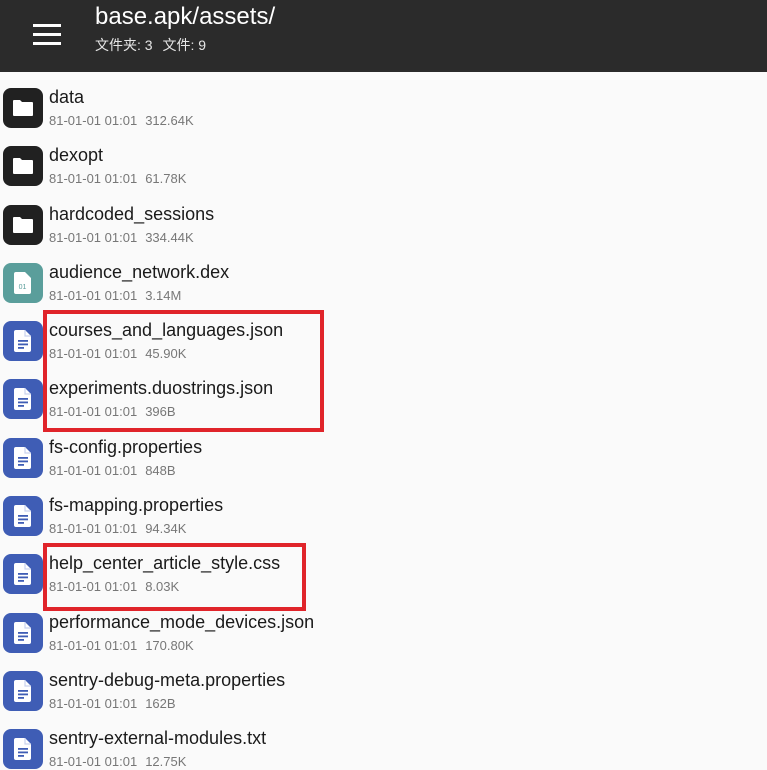 The height and width of the screenshot is (770, 767). Describe the element at coordinates (185, 16) in the screenshot. I see `current-path-title: base.apk/assets/` at that location.